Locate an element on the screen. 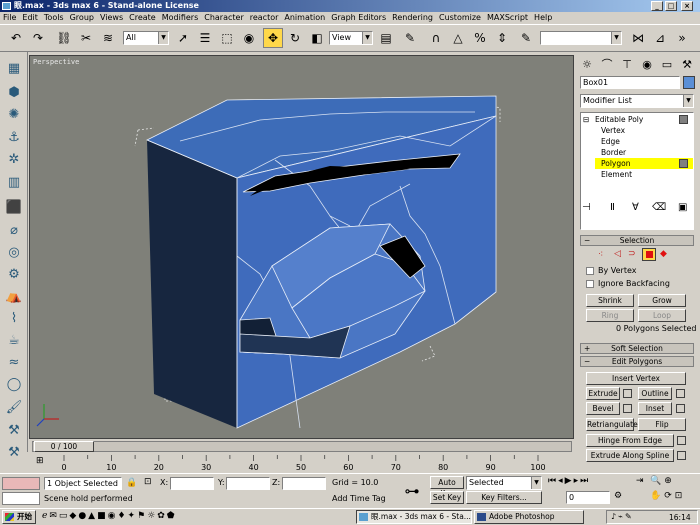 The image size is (700, 525). tube-icon: ⌀ is located at coordinates (14, 230).